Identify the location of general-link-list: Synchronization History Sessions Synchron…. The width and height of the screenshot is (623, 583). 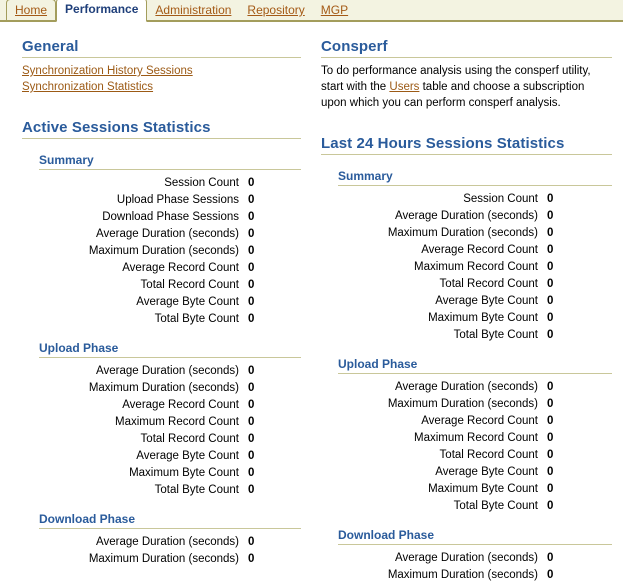
(161, 79).